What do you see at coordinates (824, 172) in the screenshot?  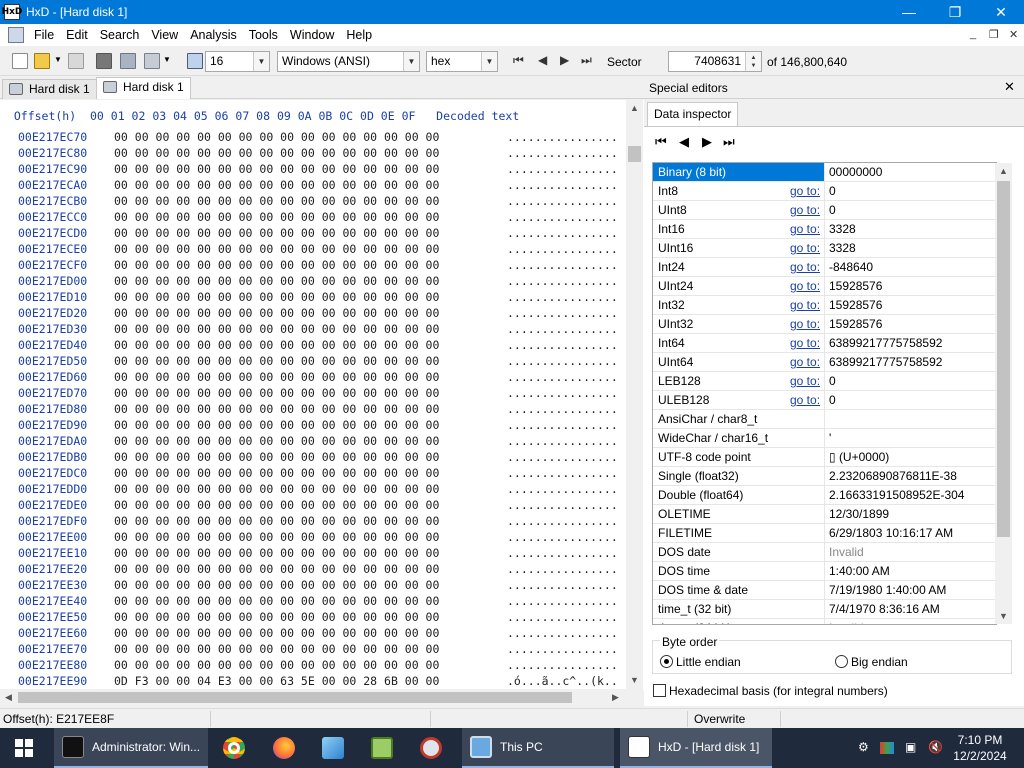 I see `inspector-row: Binary (8 bit) 00000000` at bounding box center [824, 172].